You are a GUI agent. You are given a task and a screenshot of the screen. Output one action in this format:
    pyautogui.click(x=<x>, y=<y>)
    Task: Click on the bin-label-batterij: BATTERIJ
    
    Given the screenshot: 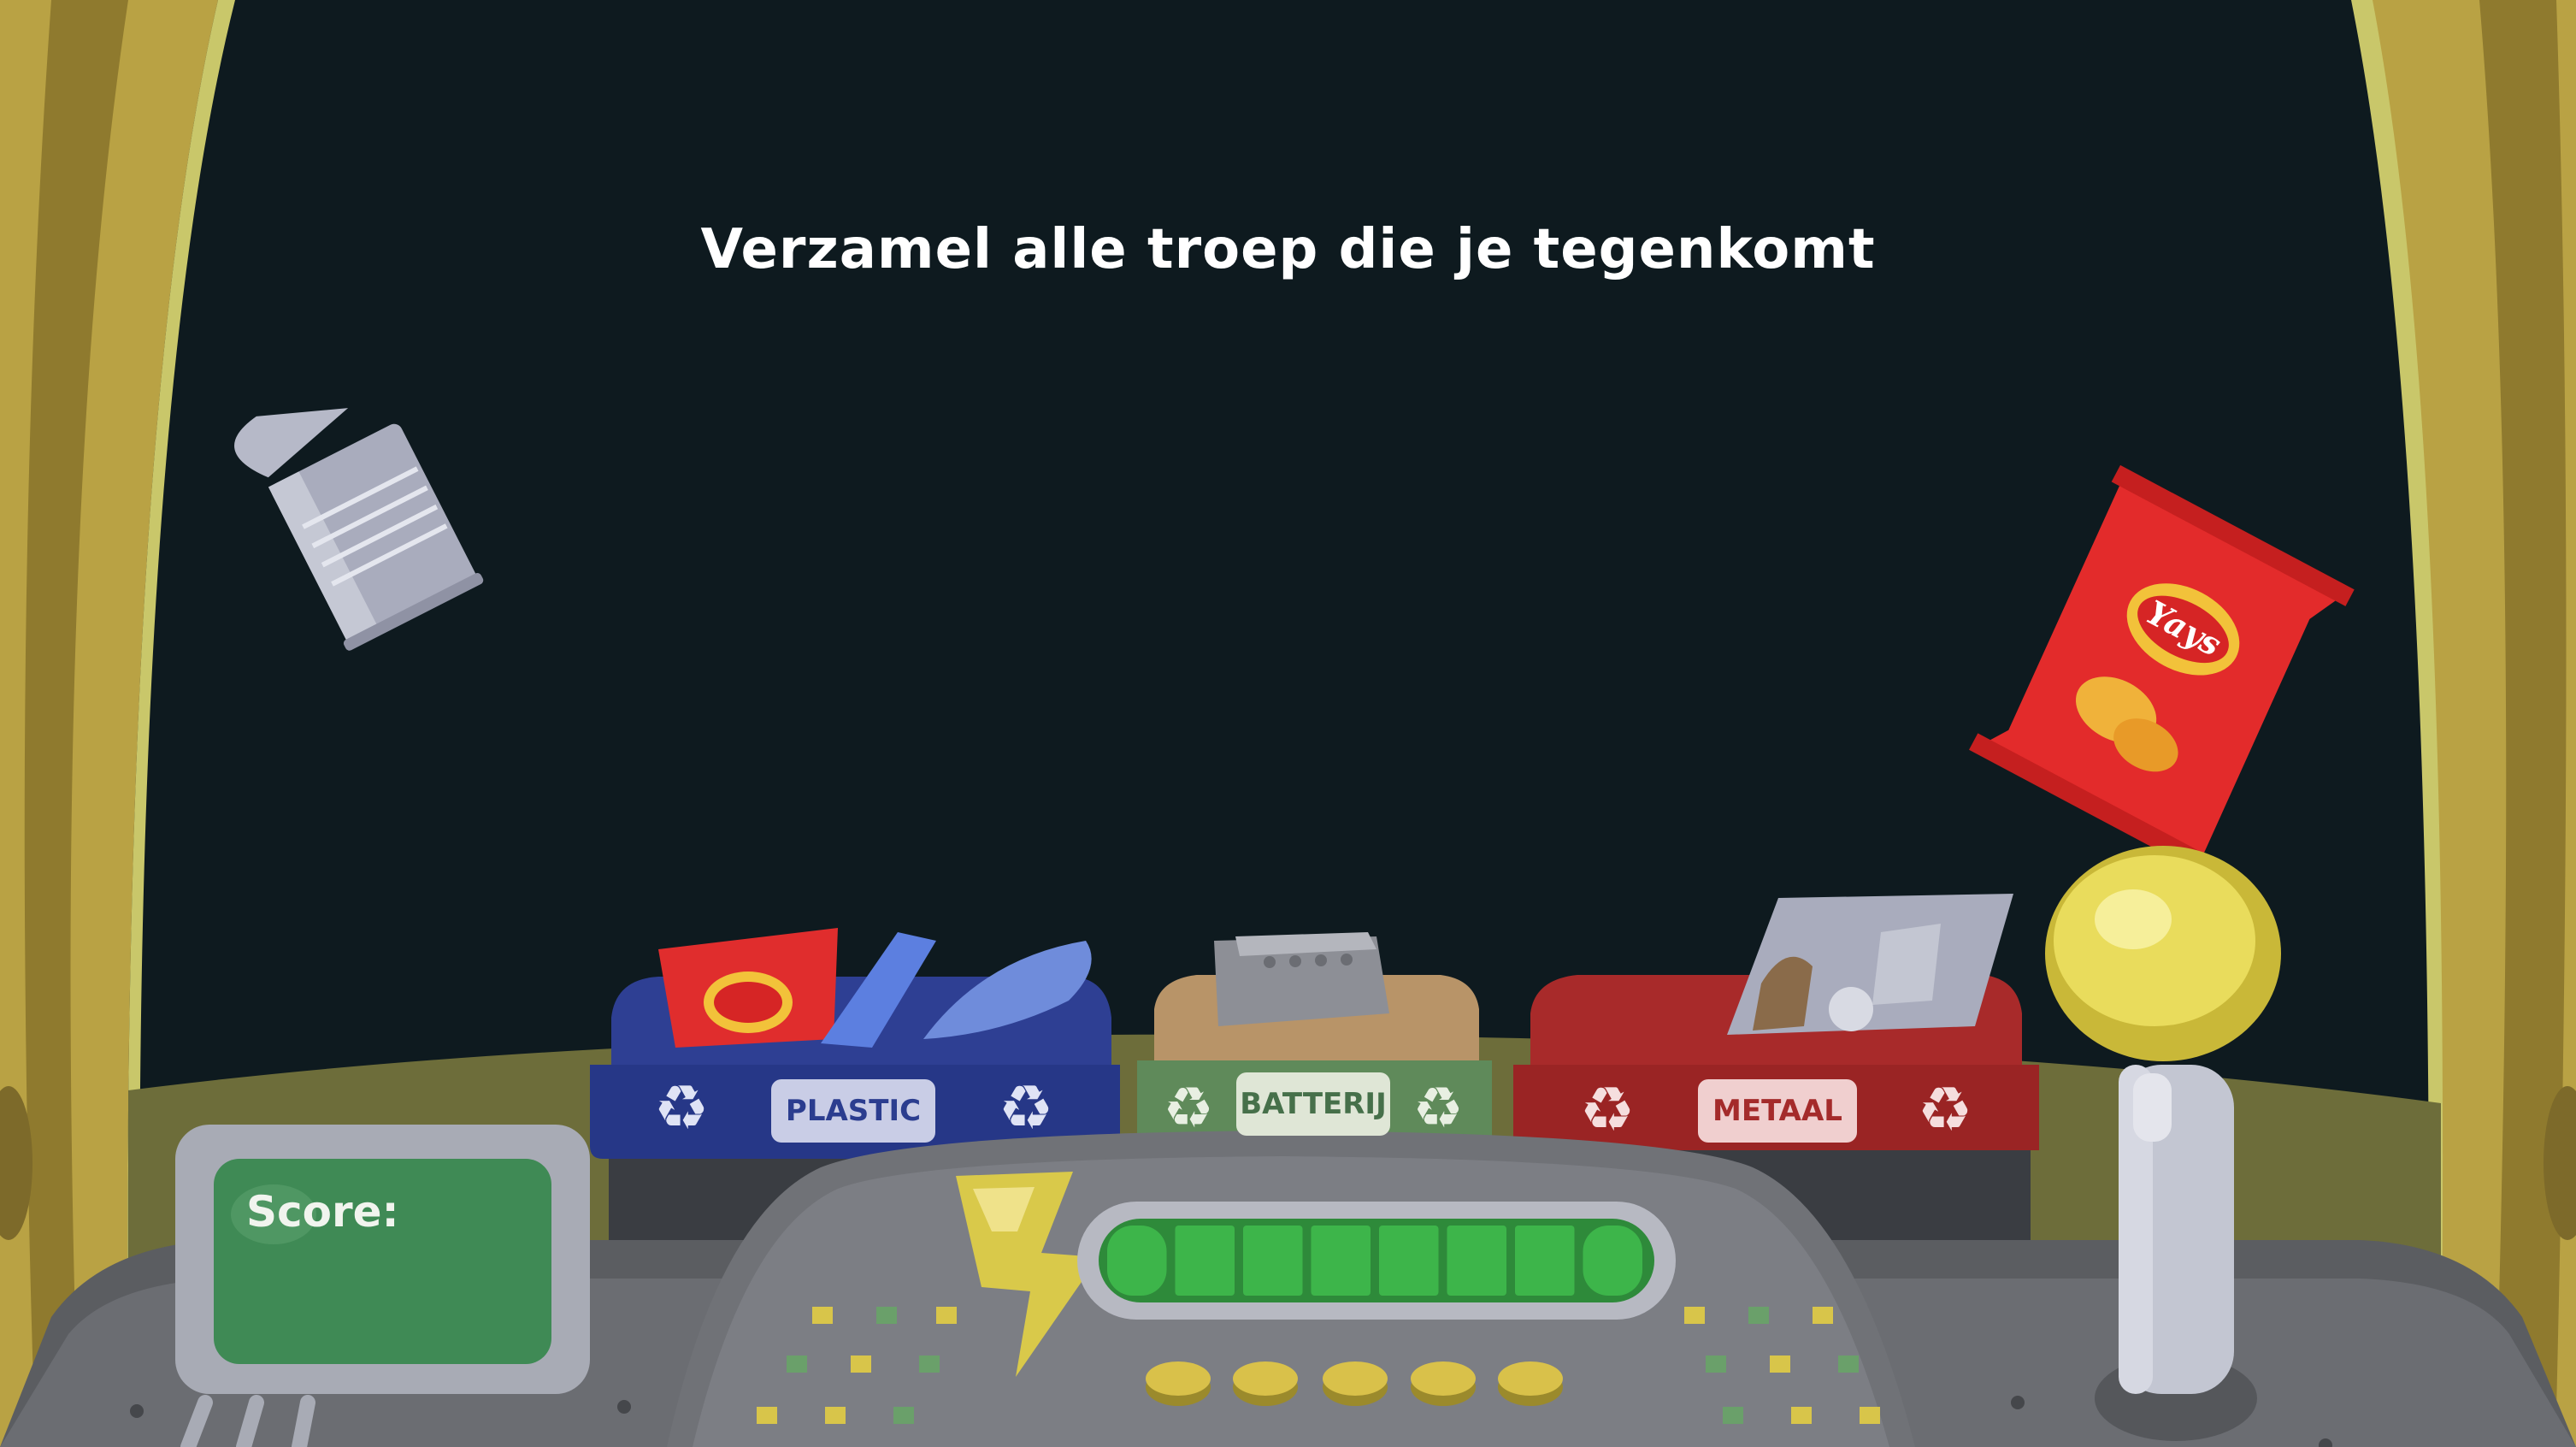 What is the action you would take?
    pyautogui.click(x=1313, y=1104)
    